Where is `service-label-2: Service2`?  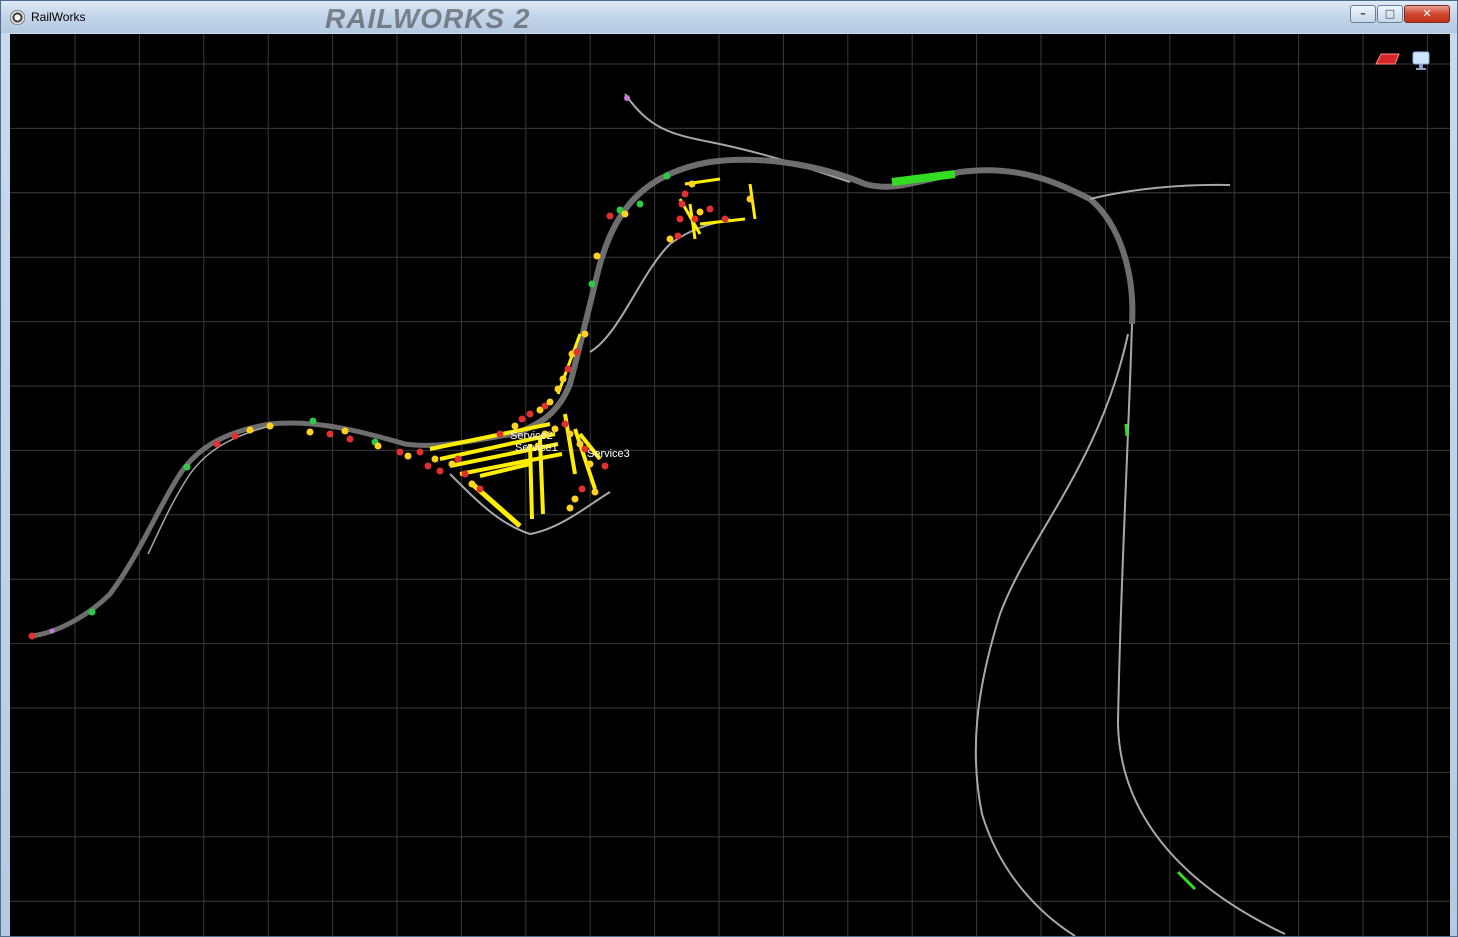
service-label-2: Service2 is located at coordinates (531, 436).